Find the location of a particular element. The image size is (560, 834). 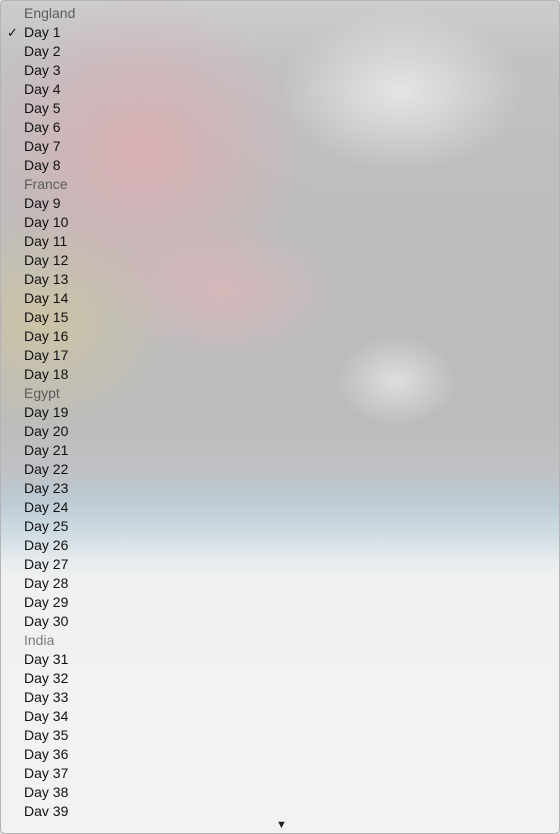

menu-item: Day 8 is located at coordinates (280, 165).